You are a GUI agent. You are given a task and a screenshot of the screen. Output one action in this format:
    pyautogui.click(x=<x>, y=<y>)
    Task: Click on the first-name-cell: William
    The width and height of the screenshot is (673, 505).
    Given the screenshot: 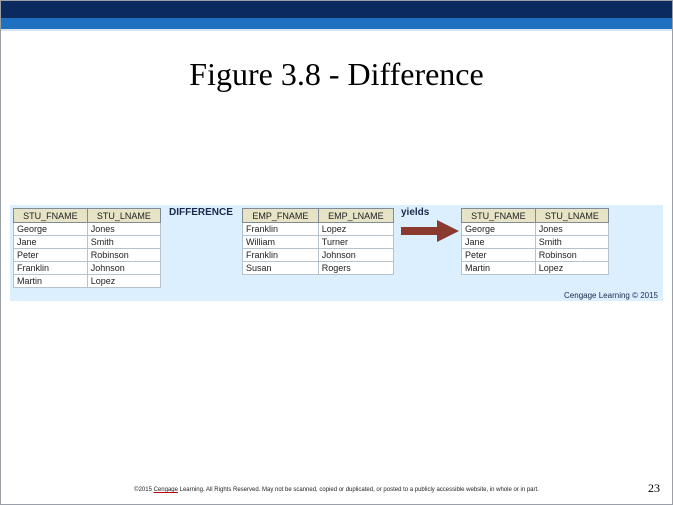 What is the action you would take?
    pyautogui.click(x=280, y=242)
    